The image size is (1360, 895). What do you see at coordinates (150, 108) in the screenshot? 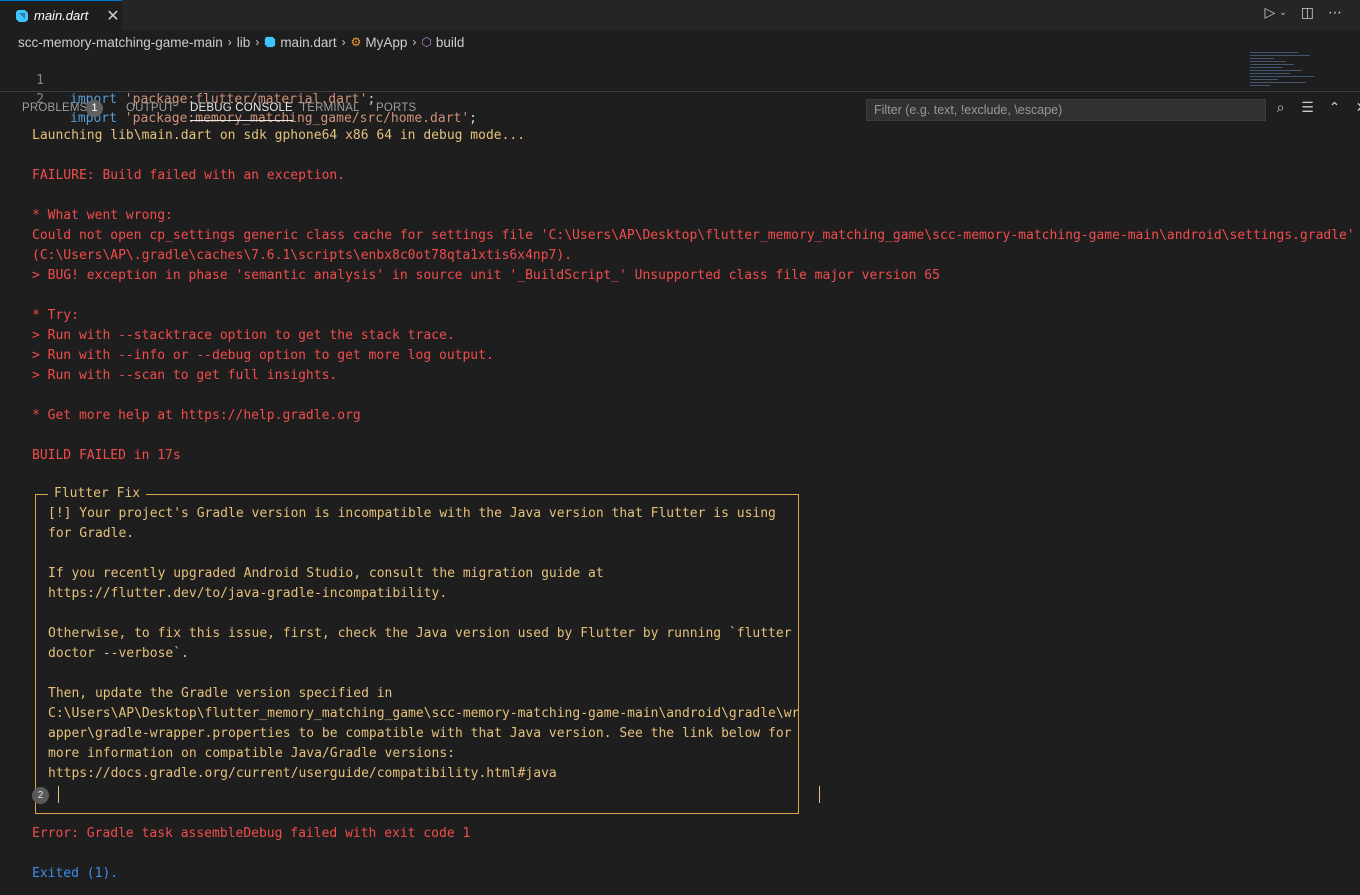
I see `tab-output: OUTPUT` at bounding box center [150, 108].